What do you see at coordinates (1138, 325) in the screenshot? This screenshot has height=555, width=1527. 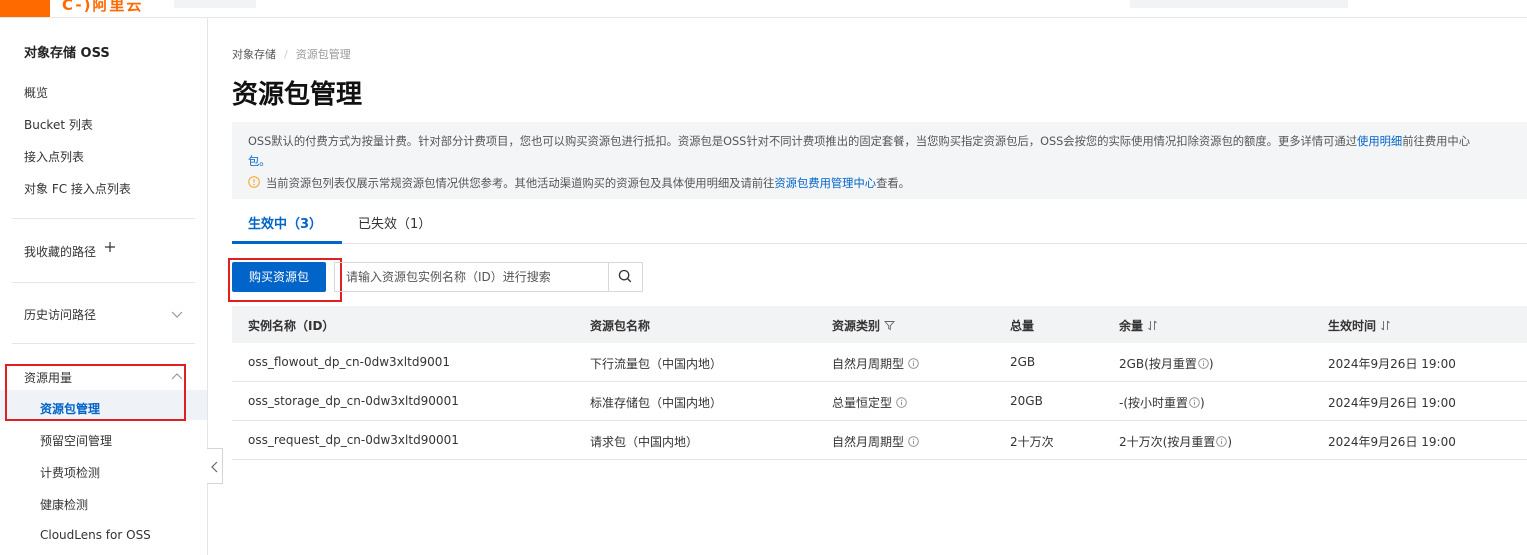 I see `column-remaining: 余量` at bounding box center [1138, 325].